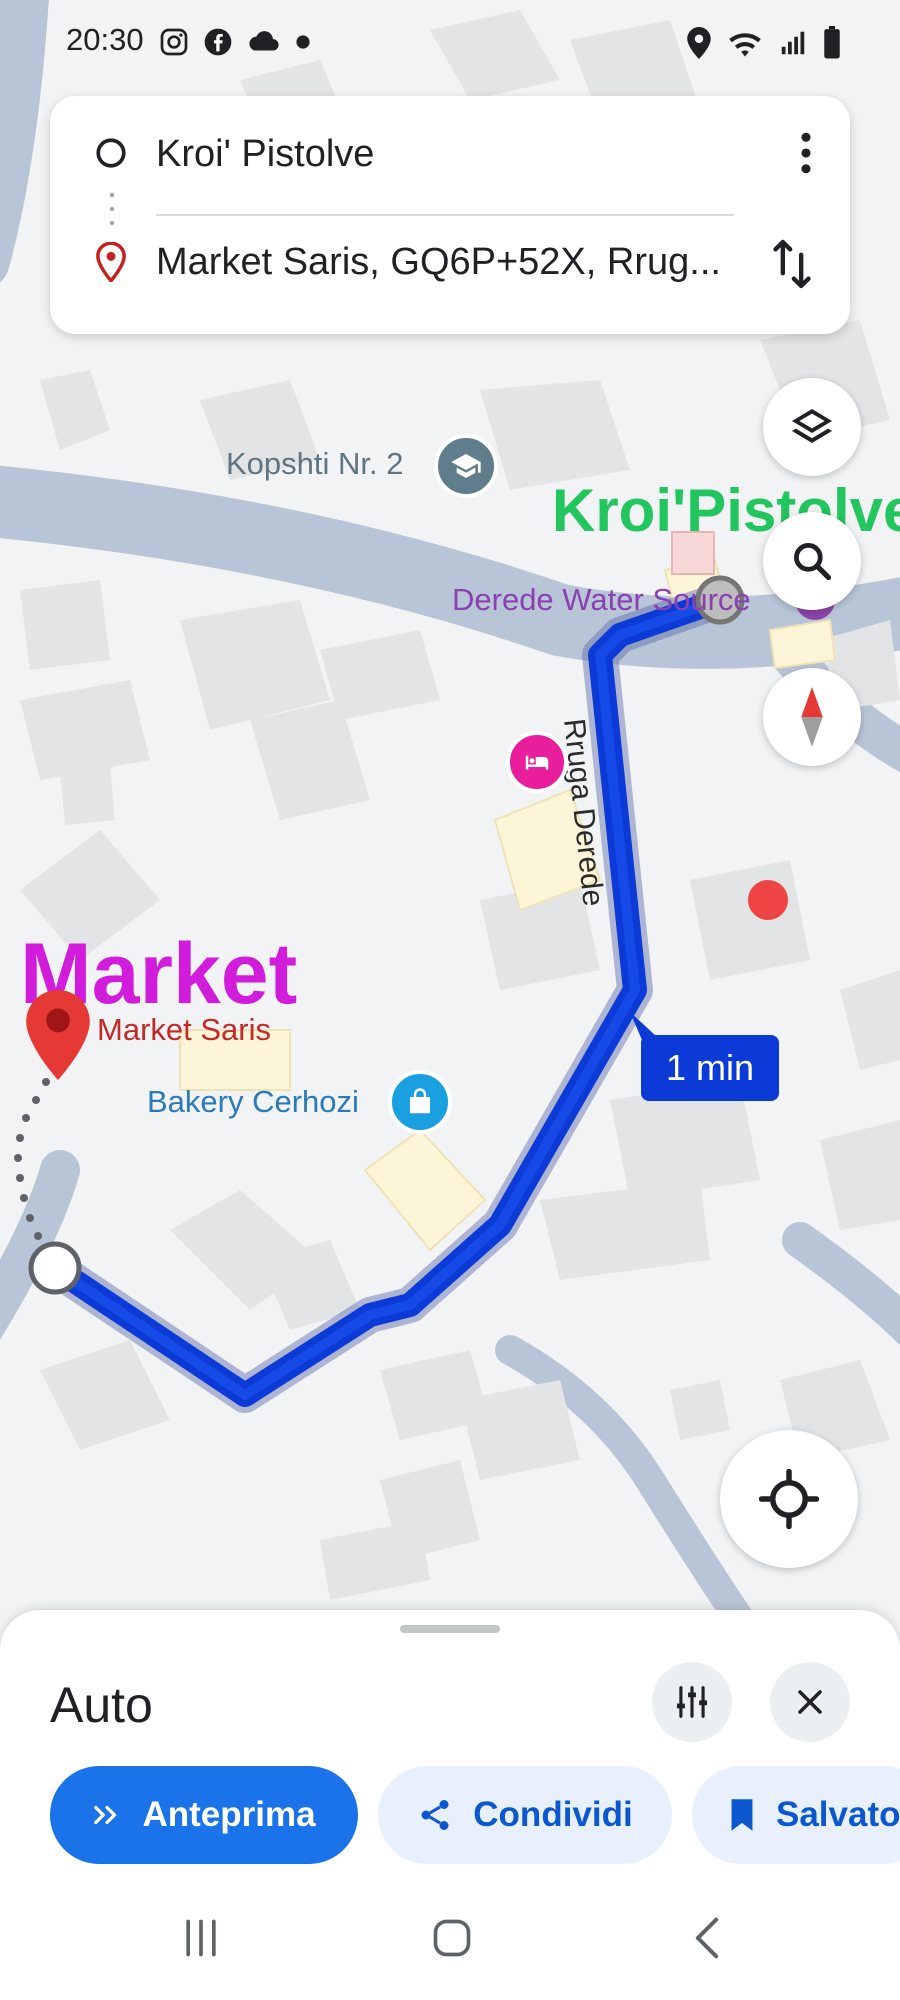 This screenshot has width=900, height=2000. I want to click on more-options-icon, so click(806, 153).